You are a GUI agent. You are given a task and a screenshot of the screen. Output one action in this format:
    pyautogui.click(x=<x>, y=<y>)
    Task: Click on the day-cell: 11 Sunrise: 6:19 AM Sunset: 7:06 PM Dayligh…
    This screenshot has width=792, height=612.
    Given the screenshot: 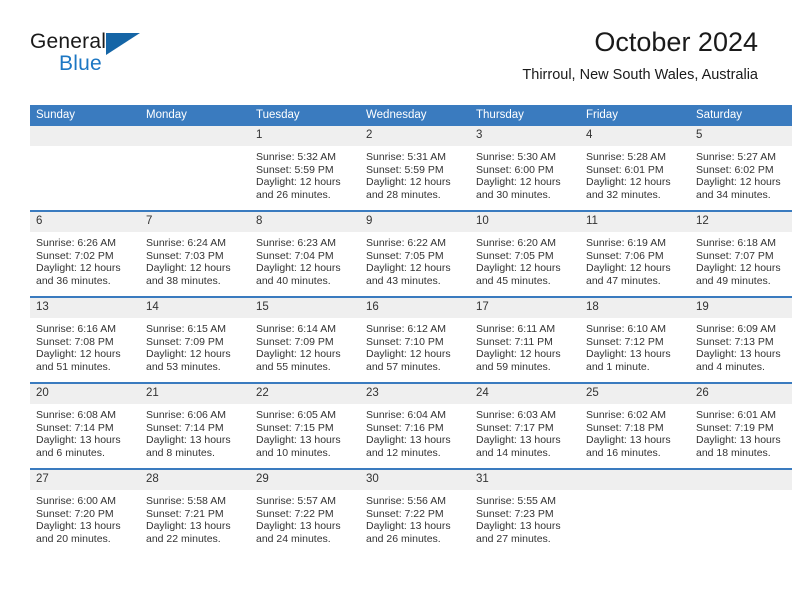 What is the action you would take?
    pyautogui.click(x=635, y=254)
    